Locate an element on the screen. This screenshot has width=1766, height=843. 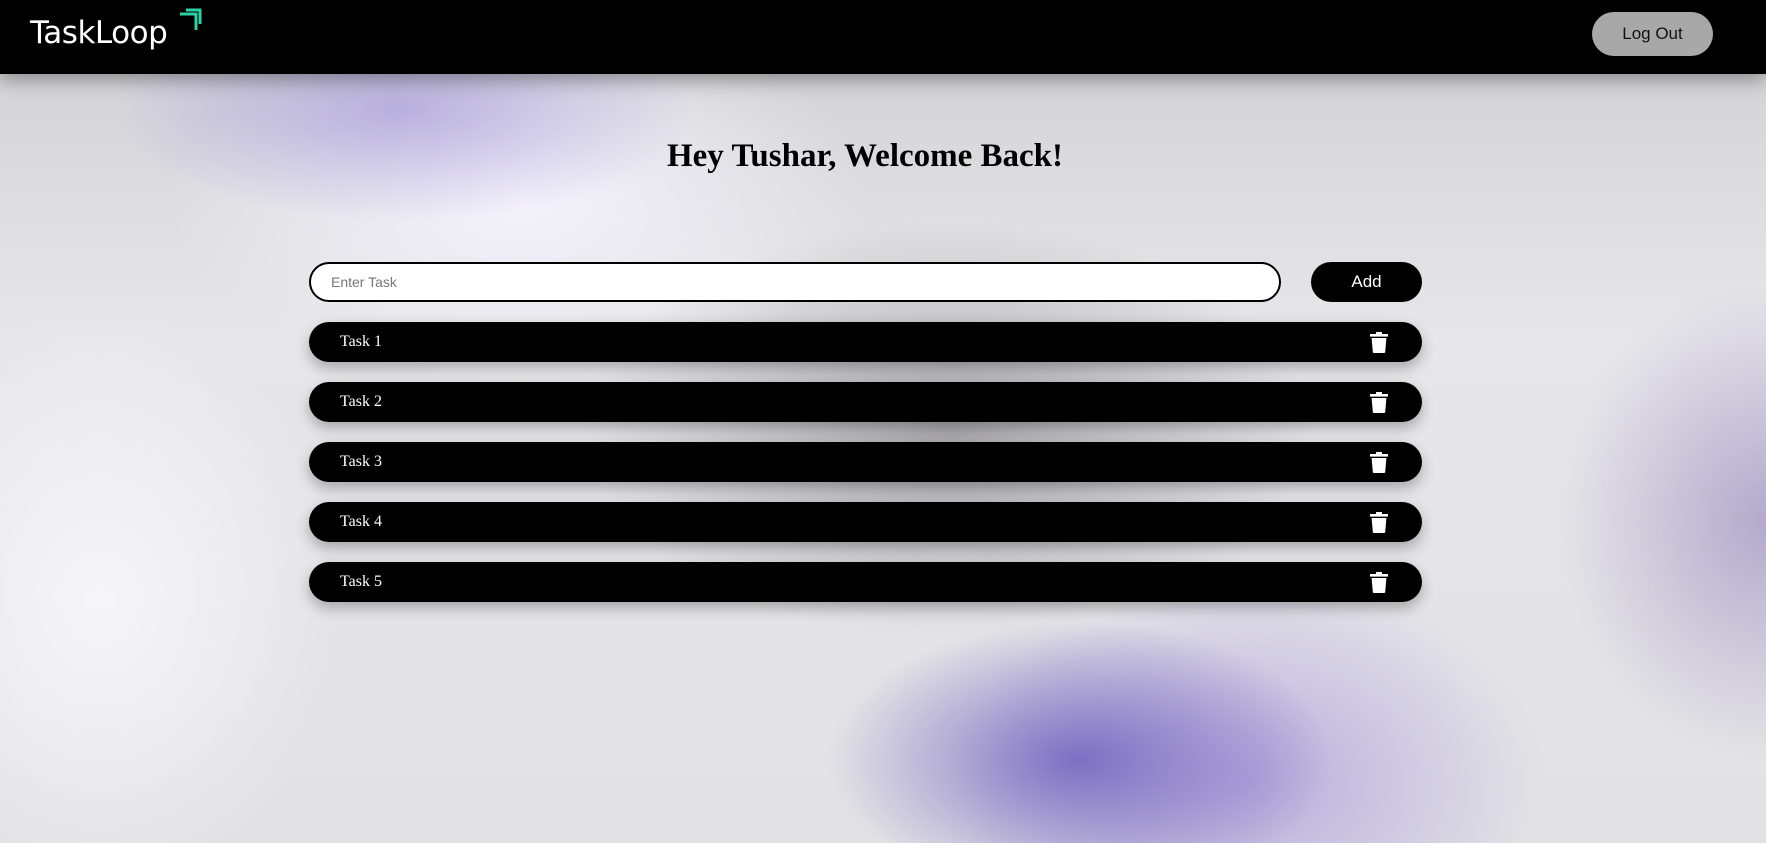
task-item: Task 2 is located at coordinates (865, 402).